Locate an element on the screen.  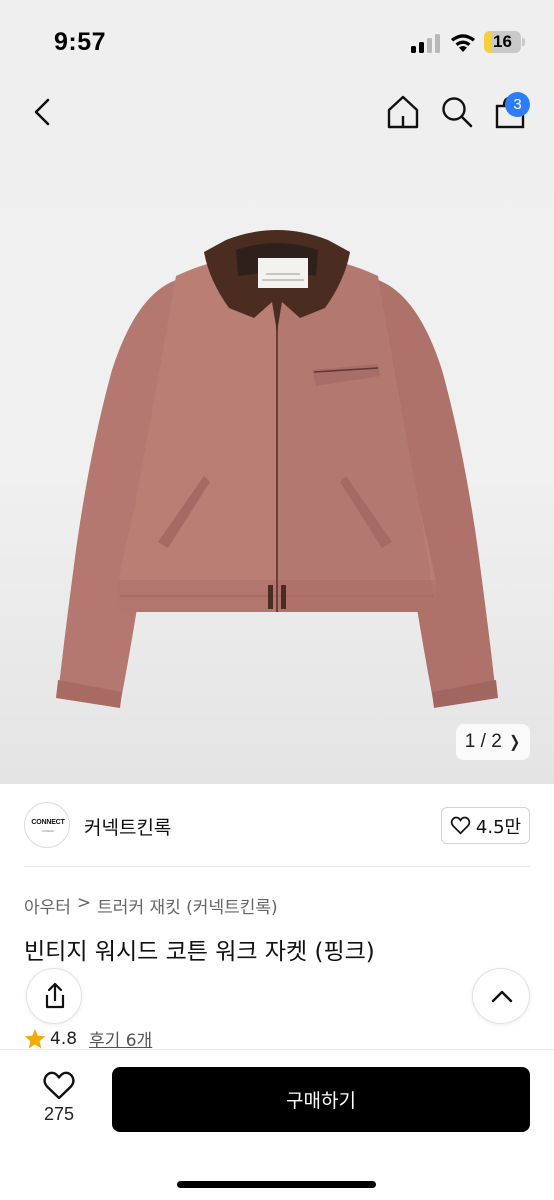
share-icon is located at coordinates (55, 995).